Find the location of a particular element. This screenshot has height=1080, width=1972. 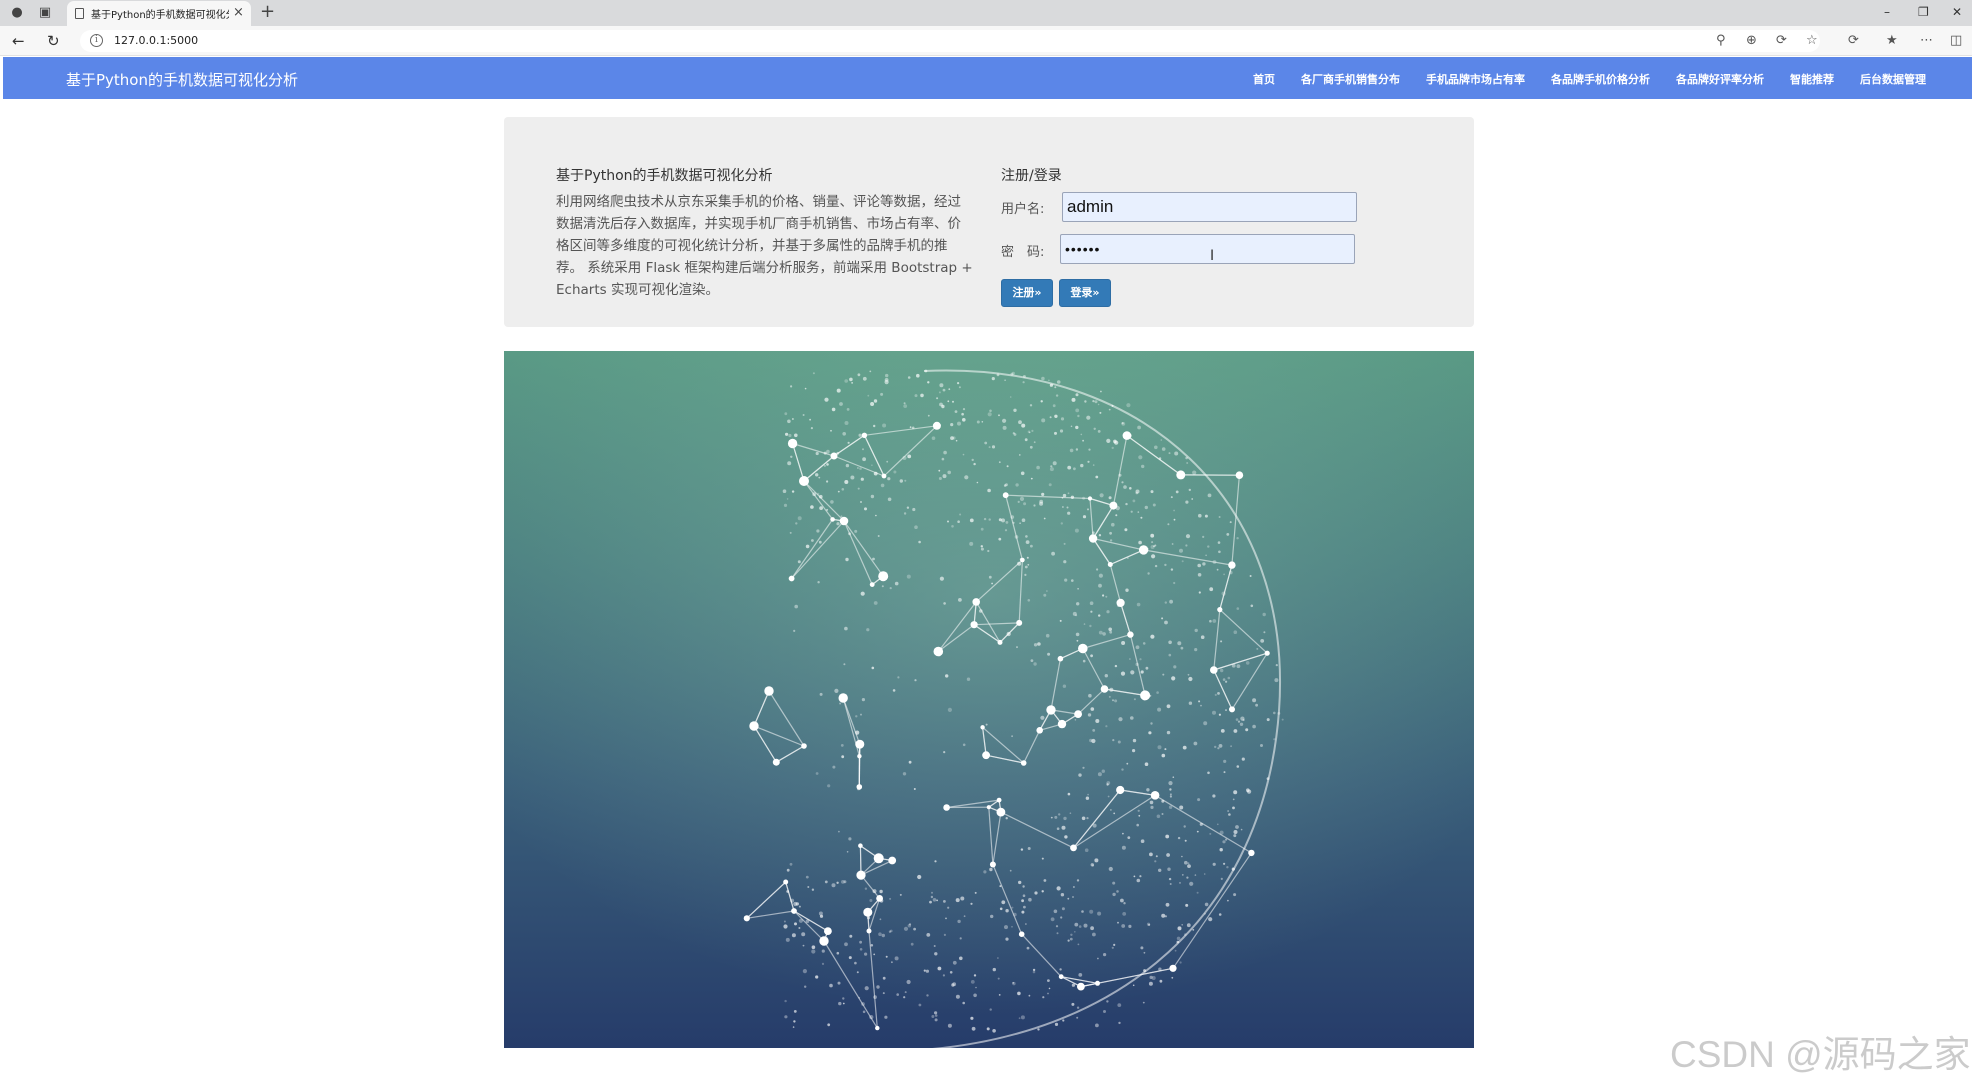

close-tab-icon: × is located at coordinates (238, 13).